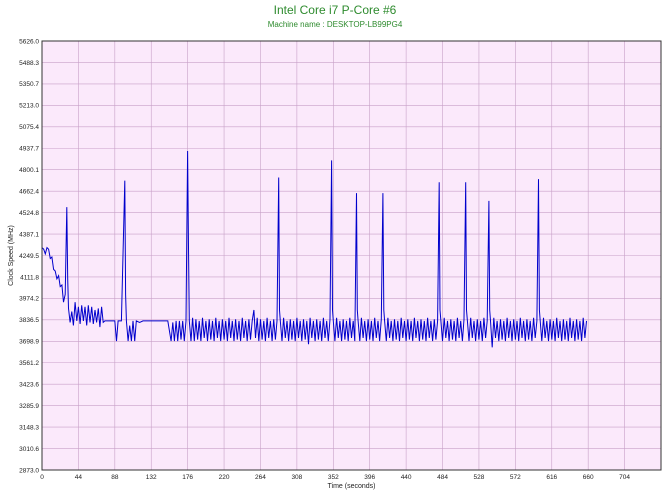 The image size is (670, 503). Describe the element at coordinates (29, 234) in the screenshot. I see `y-tick-label: 4387.1` at that location.